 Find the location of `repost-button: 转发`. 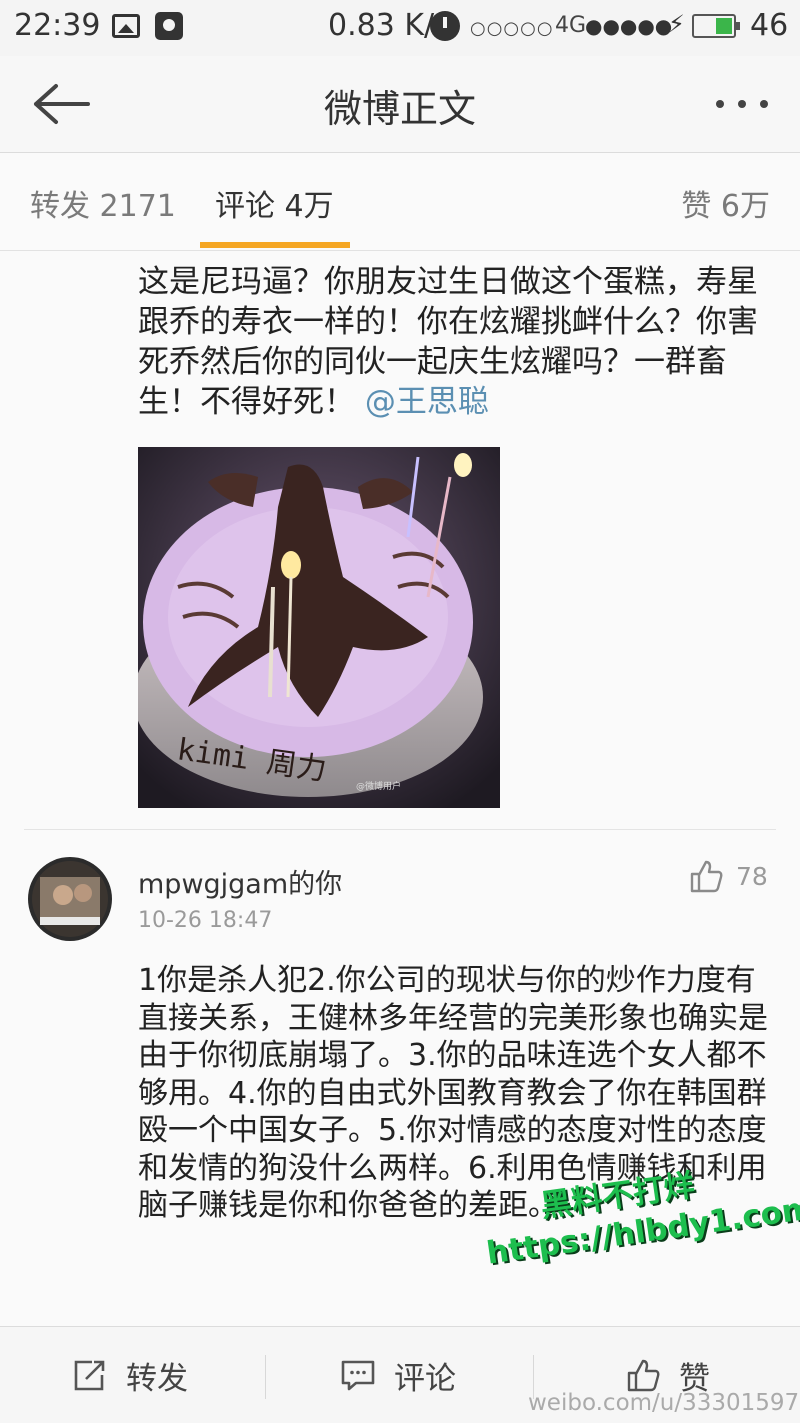

repost-button: 转发 is located at coordinates (130, 1375).